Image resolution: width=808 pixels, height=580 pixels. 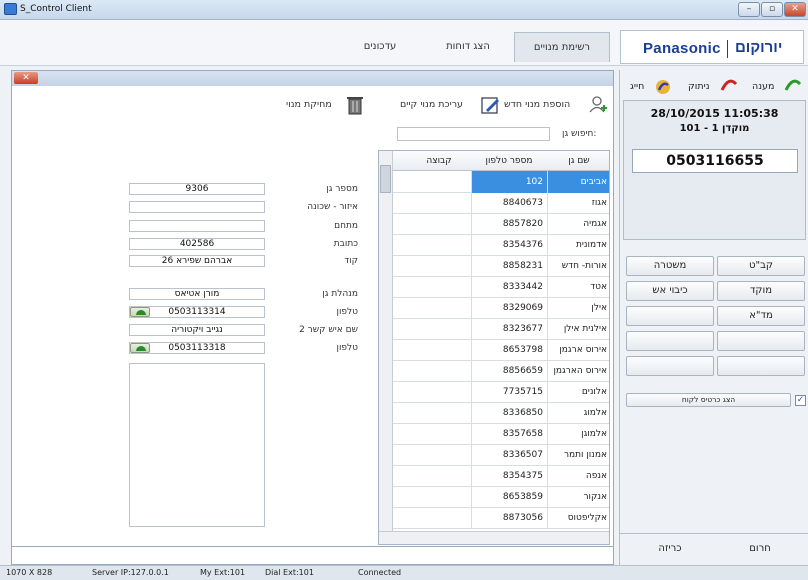 What do you see at coordinates (309, 104) in the screenshot?
I see `delete-subscriber-label: מחיקת מנוי` at bounding box center [309, 104].